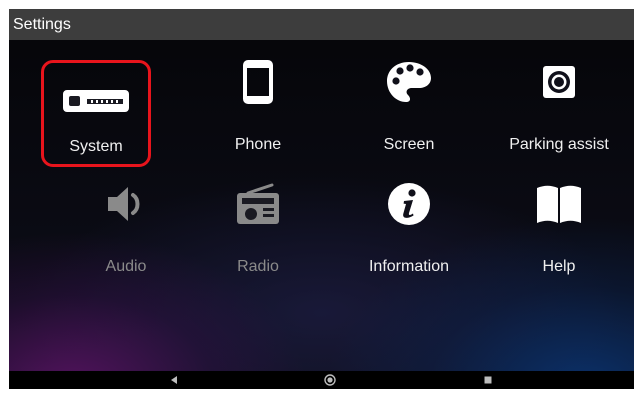 The width and height of the screenshot is (643, 398). What do you see at coordinates (96, 101) in the screenshot?
I see `car-stereo-icon` at bounding box center [96, 101].